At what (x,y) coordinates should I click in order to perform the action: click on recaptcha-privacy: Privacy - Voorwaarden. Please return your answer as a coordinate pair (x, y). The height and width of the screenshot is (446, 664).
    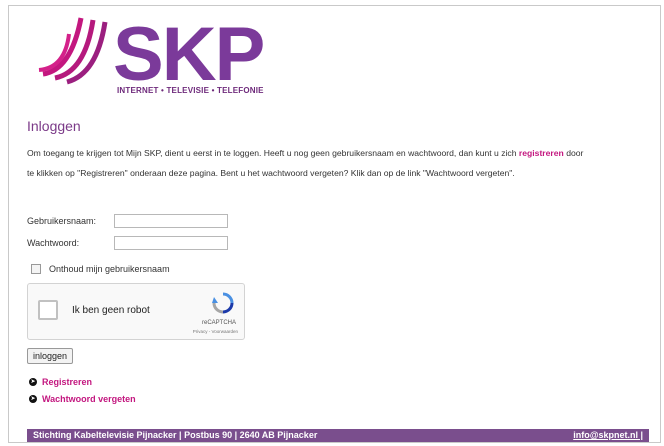
    Looking at the image, I should click on (215, 331).